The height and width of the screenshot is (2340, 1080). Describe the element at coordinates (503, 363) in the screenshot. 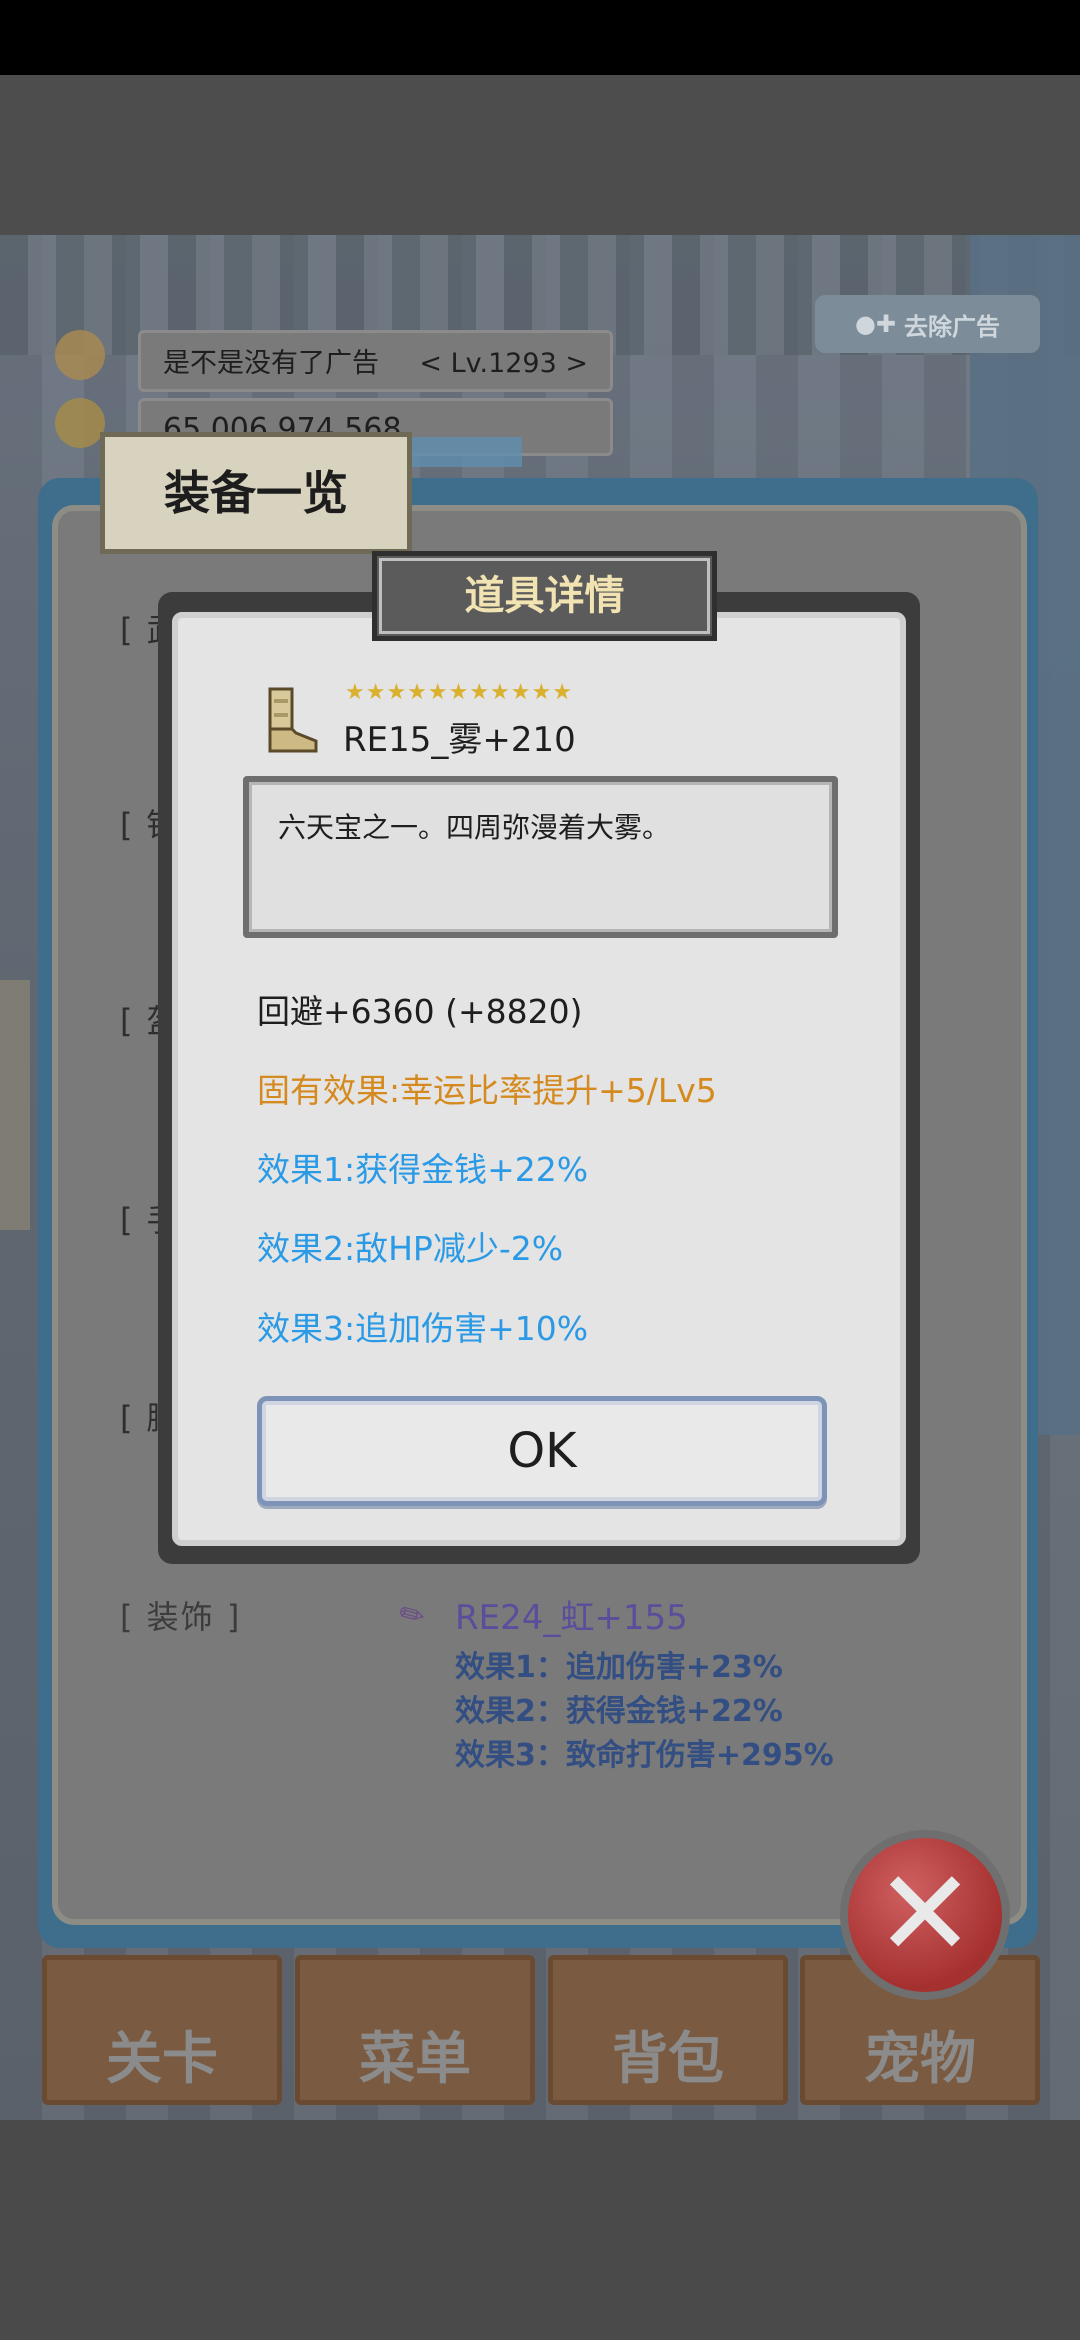

I see `player-level: < Lv.1293 >` at that location.